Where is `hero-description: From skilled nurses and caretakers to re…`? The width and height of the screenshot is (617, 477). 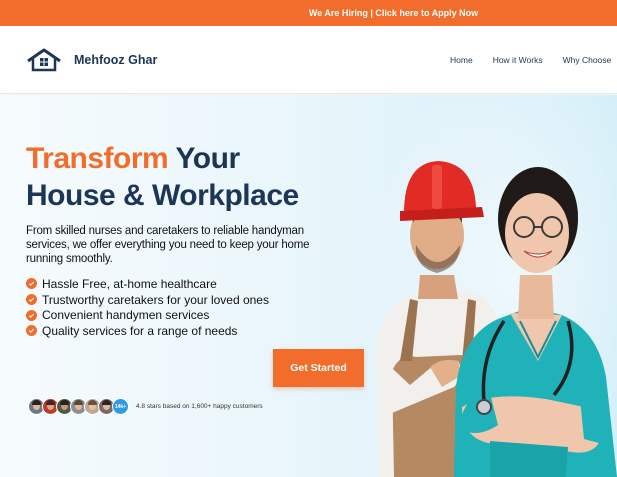
hero-description: From skilled nurses and caretakers to re… is located at coordinates (168, 245).